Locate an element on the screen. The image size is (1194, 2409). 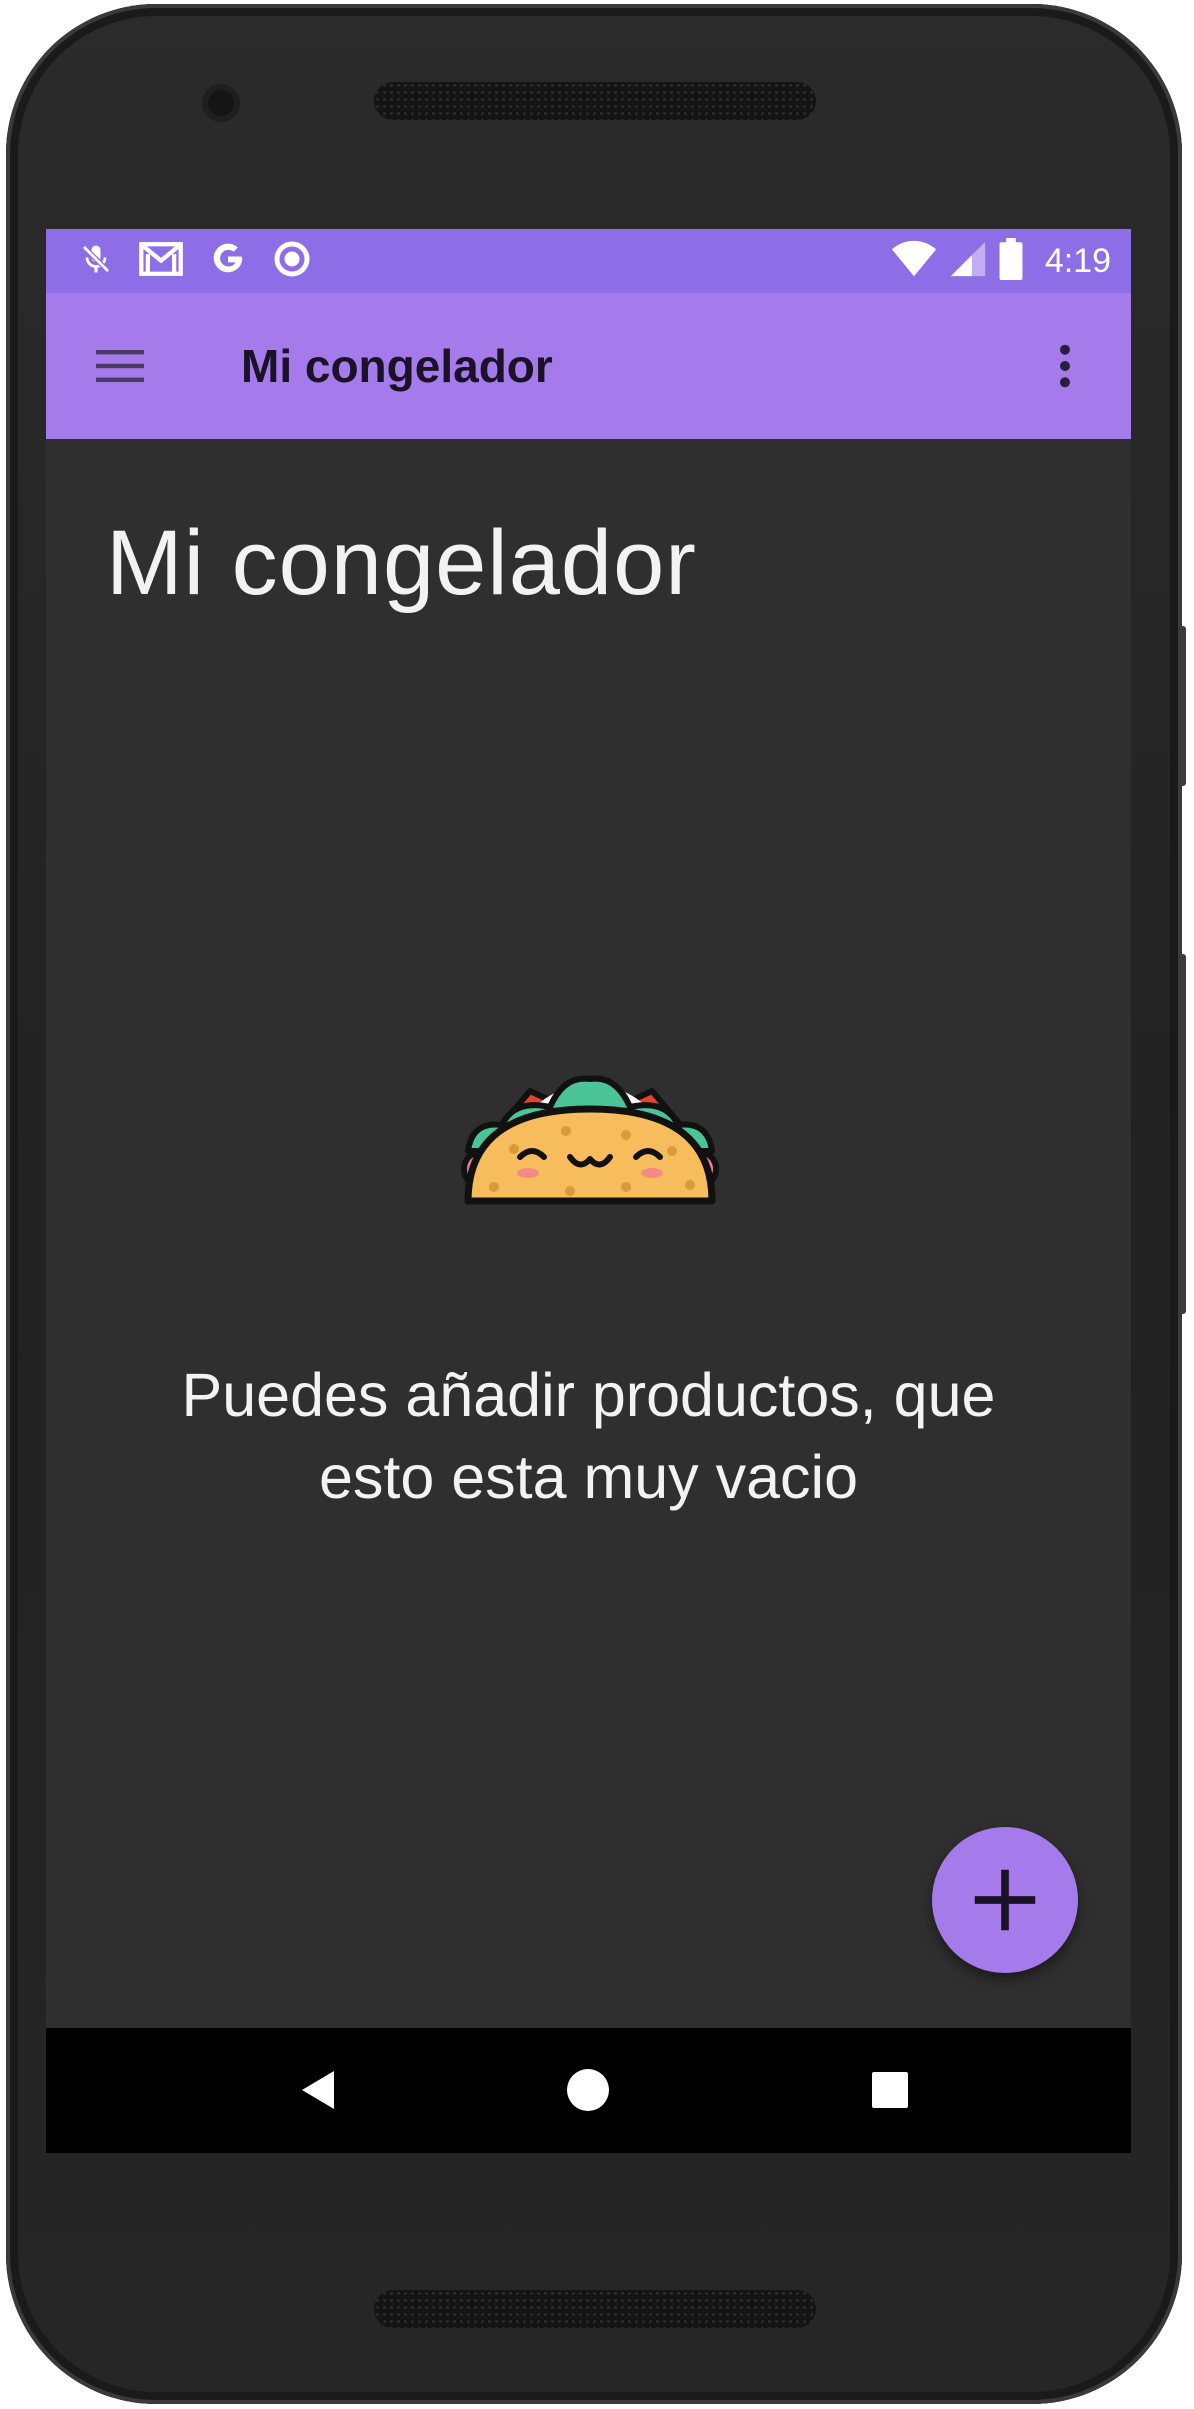
google-icon is located at coordinates (228, 261).